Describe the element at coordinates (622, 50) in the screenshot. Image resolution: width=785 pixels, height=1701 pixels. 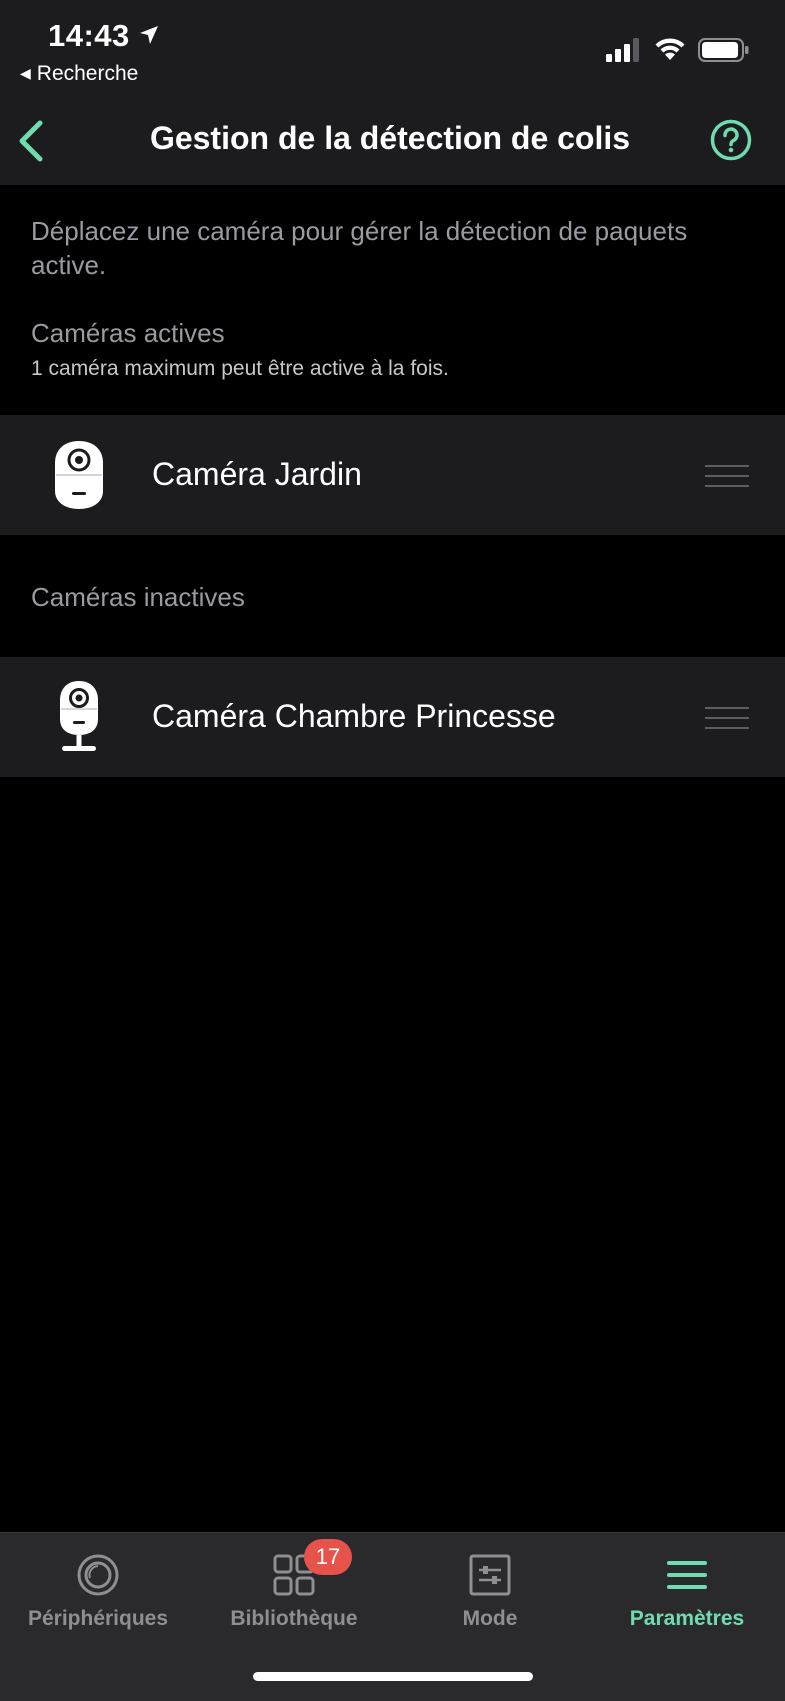
I see `cellular-signal-icon` at that location.